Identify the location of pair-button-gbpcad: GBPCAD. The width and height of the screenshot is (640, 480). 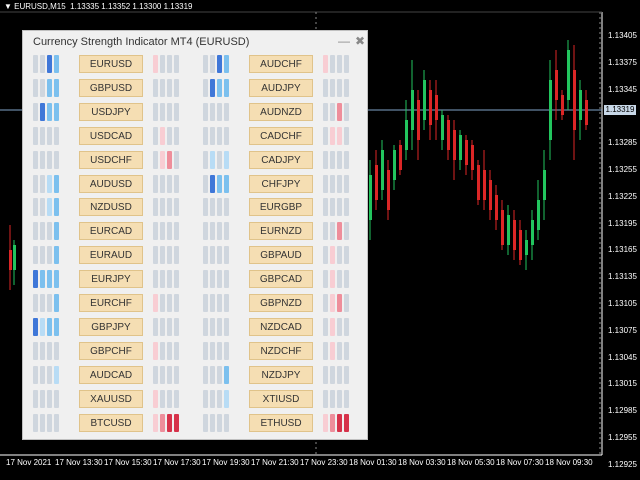
(281, 279).